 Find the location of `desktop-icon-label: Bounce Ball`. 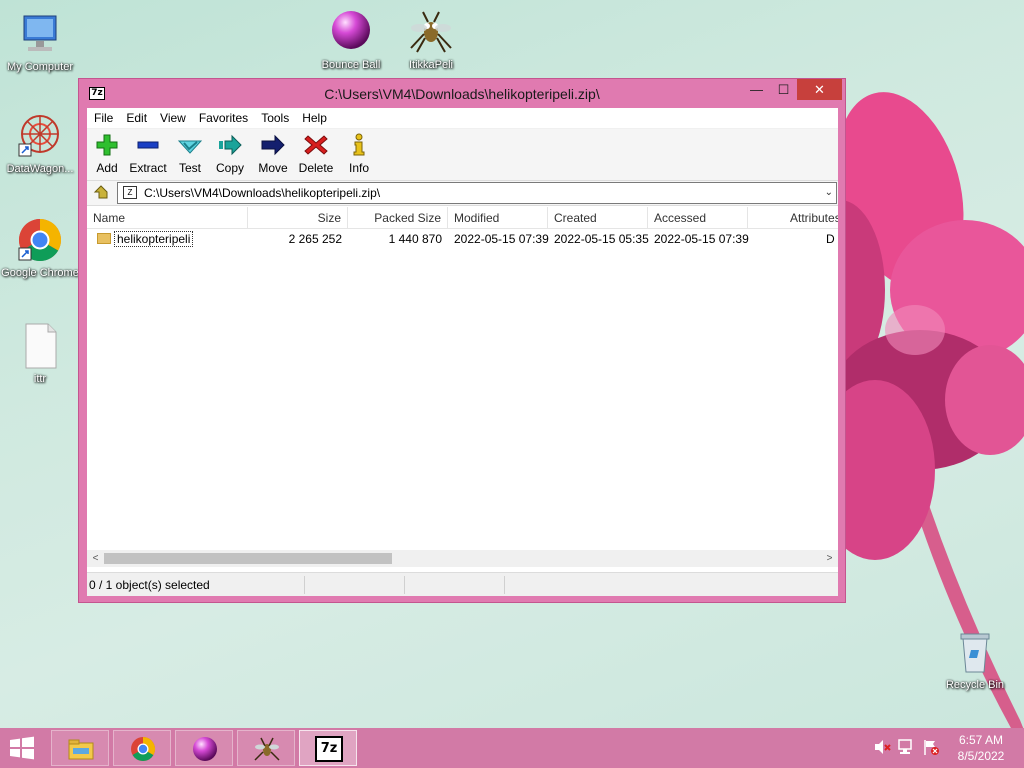

desktop-icon-label: Bounce Ball is located at coordinates (351, 65).